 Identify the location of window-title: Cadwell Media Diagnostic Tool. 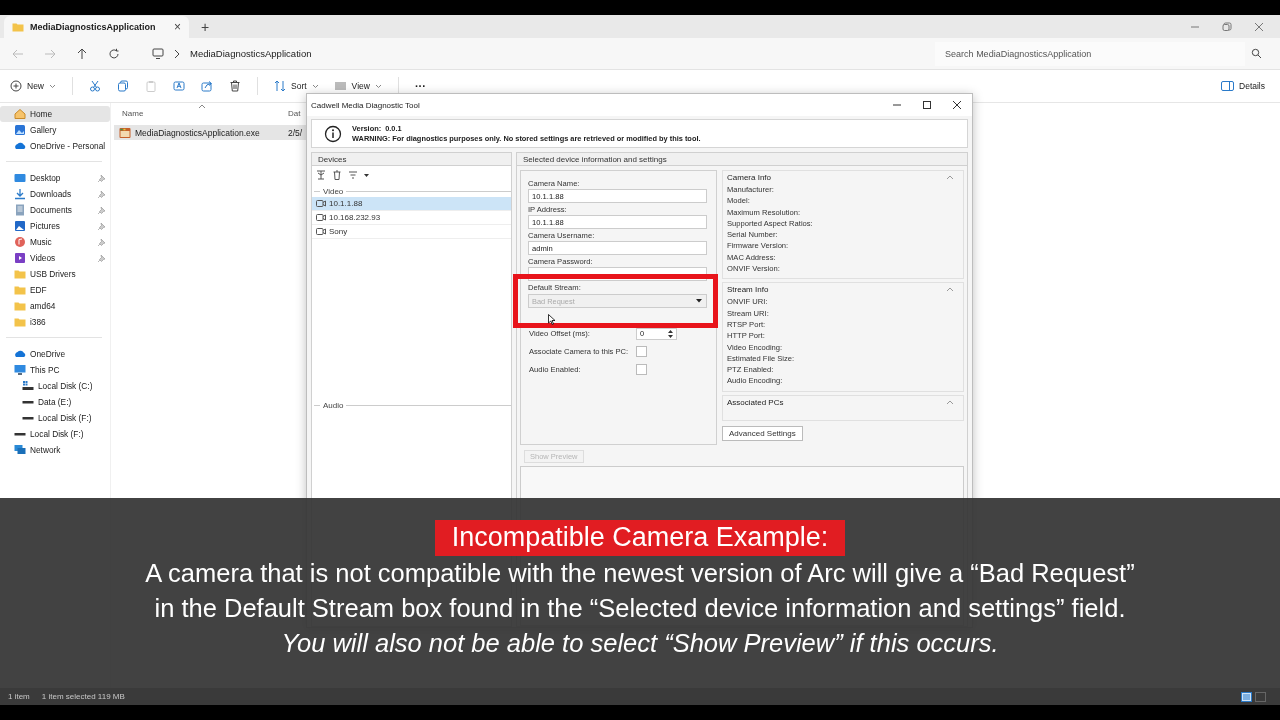
(365, 105).